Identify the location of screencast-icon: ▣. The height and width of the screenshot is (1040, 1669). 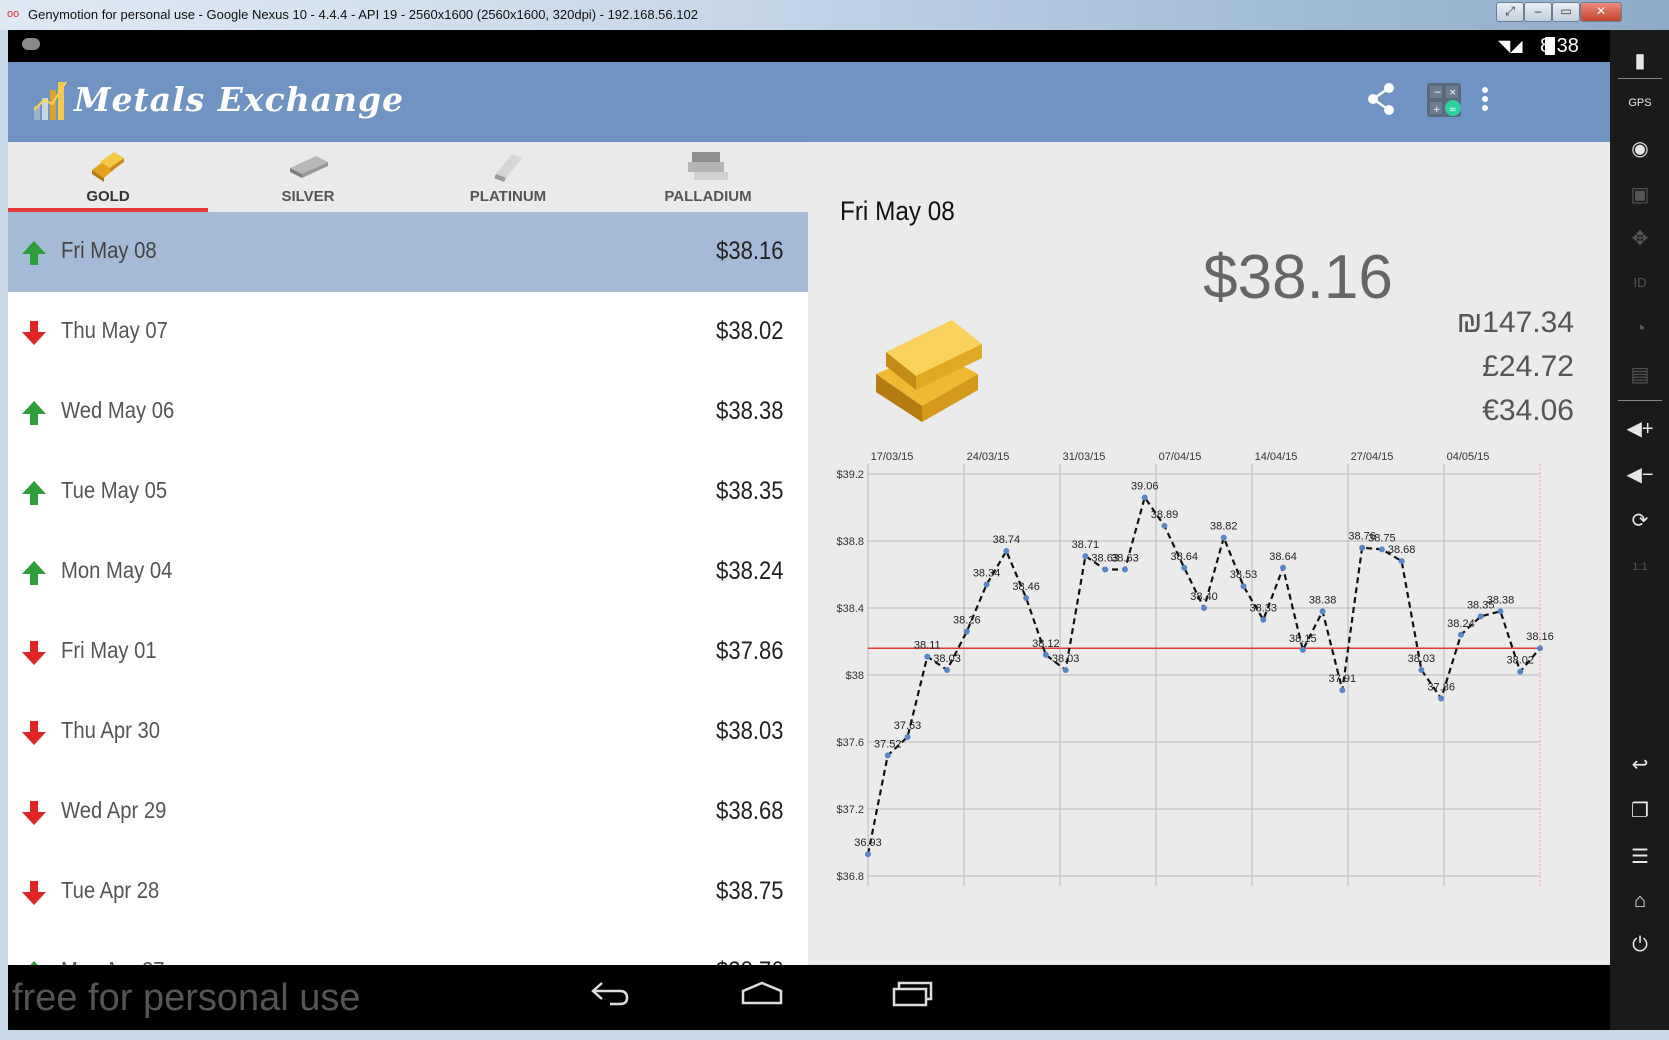
(1640, 195).